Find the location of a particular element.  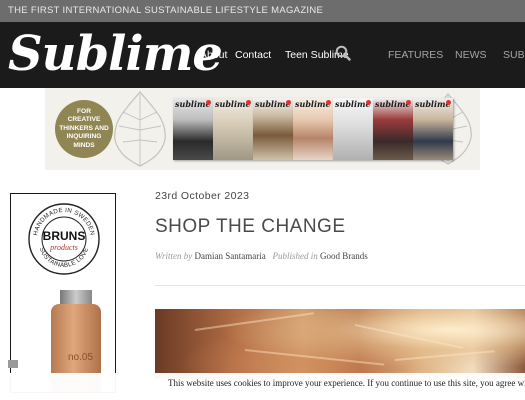

article-title: SHOP THE CHANGE is located at coordinates (250, 227).